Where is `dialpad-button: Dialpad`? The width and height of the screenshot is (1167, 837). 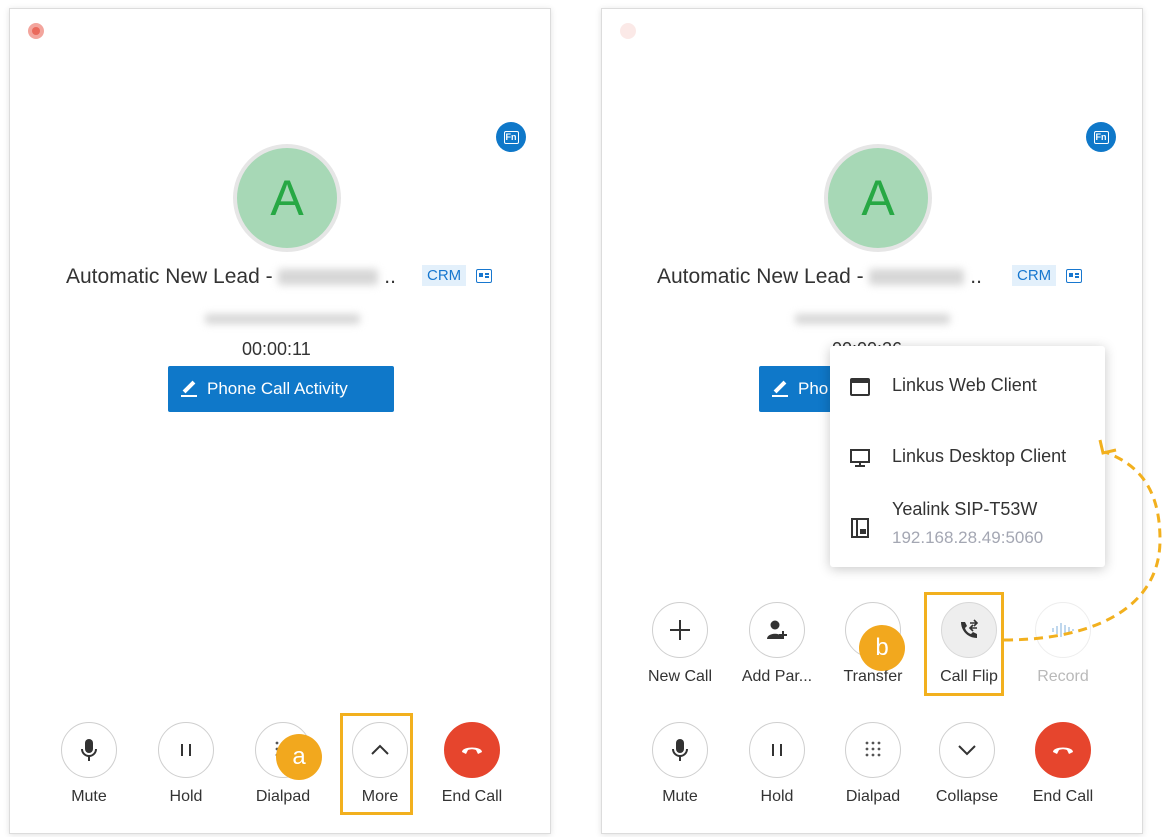
dialpad-button: Dialpad is located at coordinates (873, 764).